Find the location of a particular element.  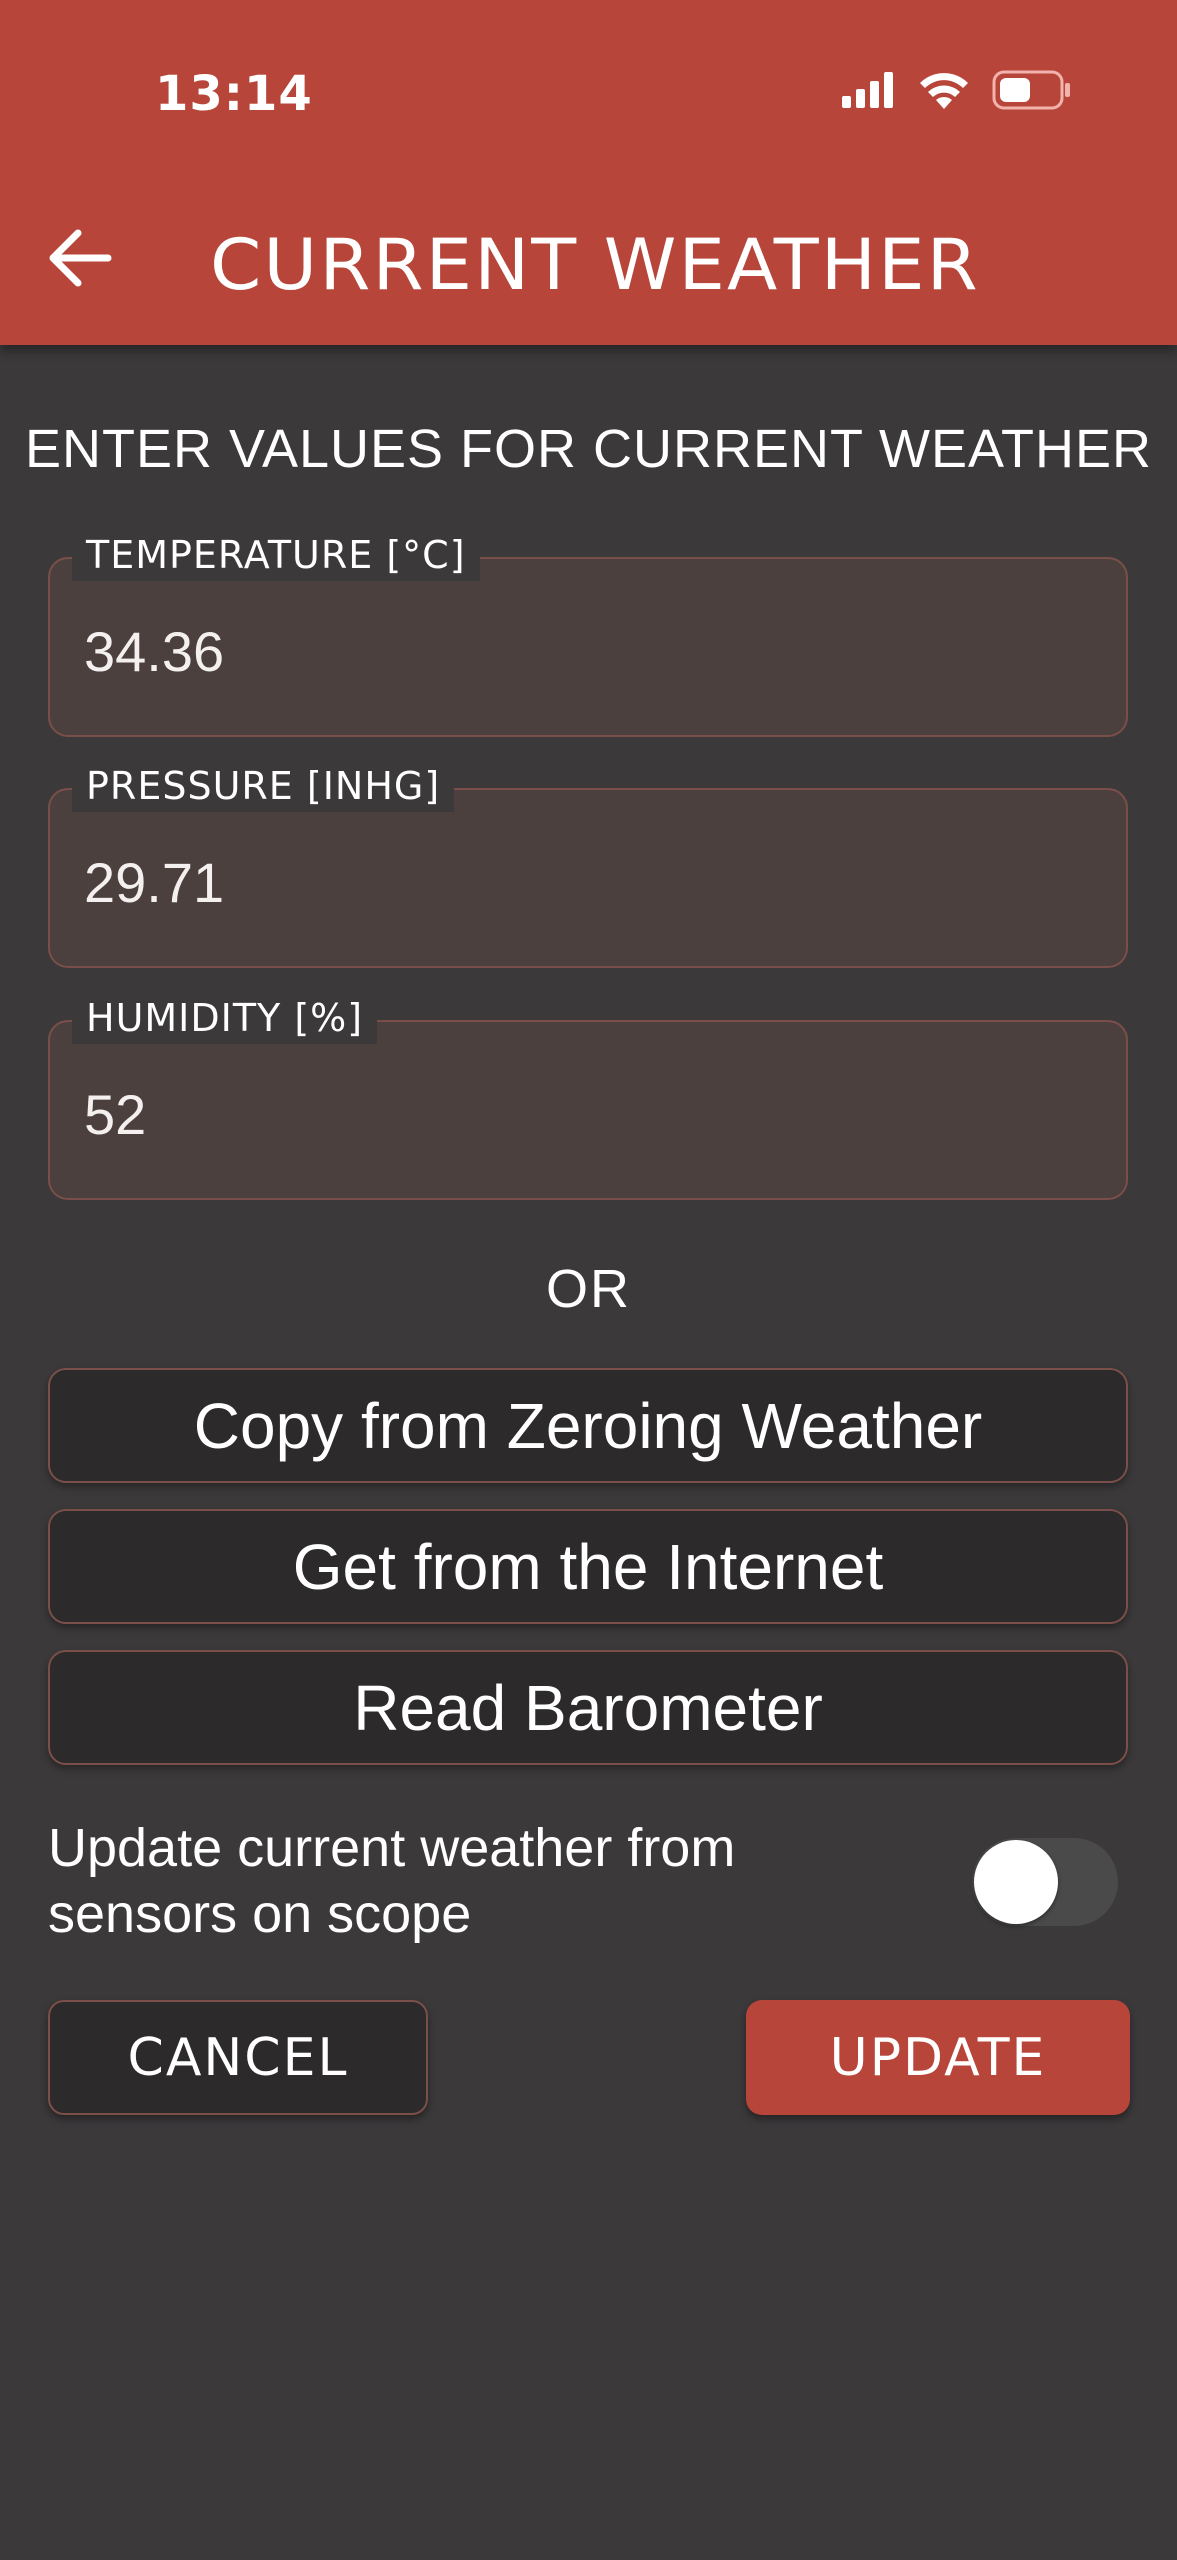

battery-icon is located at coordinates (1032, 92).